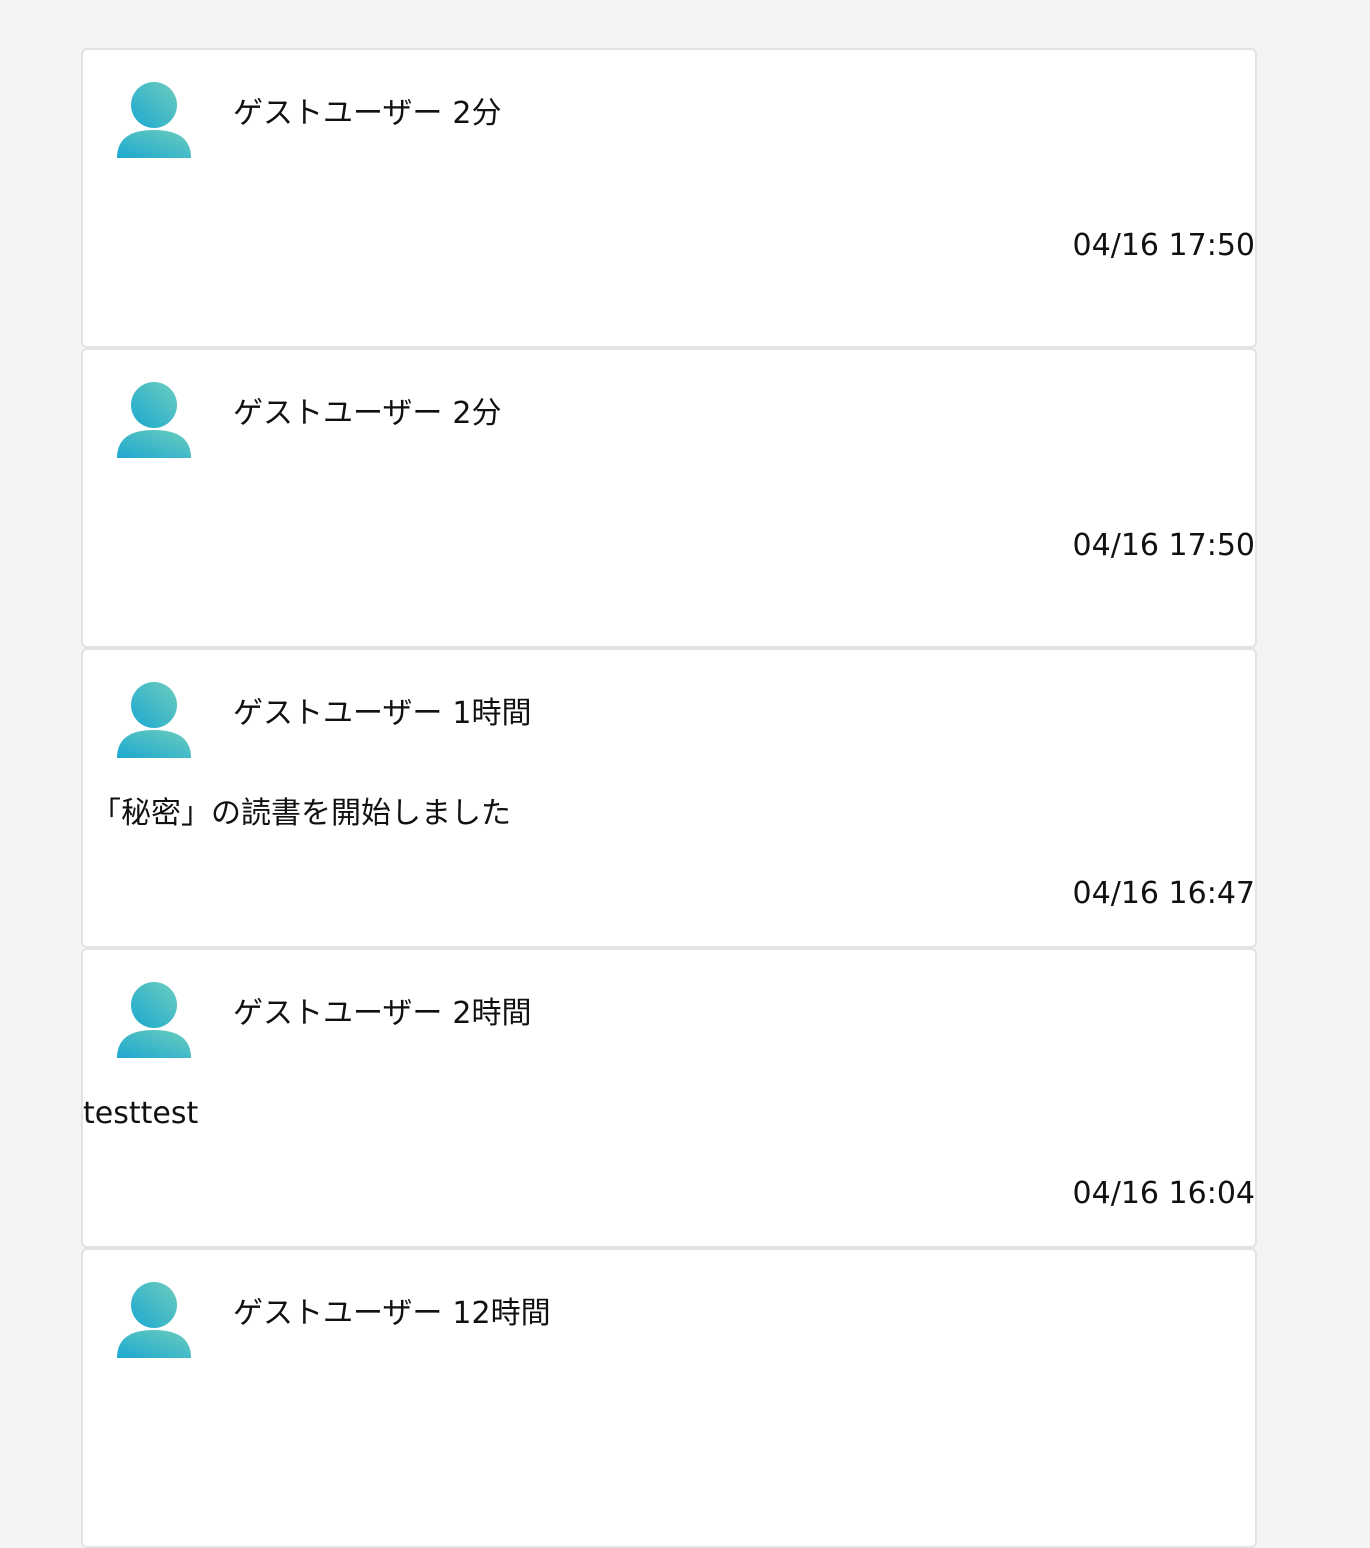 The image size is (1370, 1548). I want to click on post-timestamp: 04/16 16:04, so click(1163, 1193).